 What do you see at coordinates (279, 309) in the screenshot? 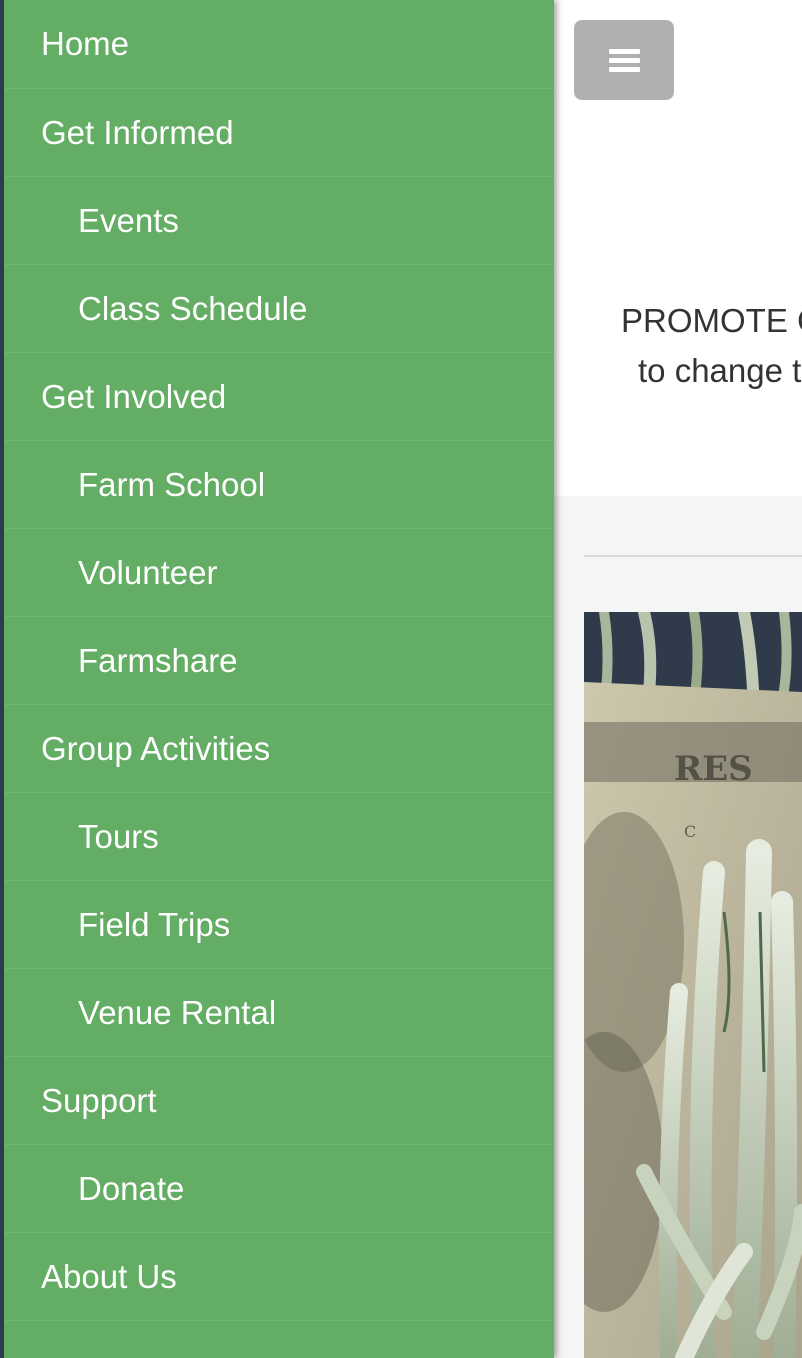
I see `sidebar-item-class-schedule: Class Schedule` at bounding box center [279, 309].